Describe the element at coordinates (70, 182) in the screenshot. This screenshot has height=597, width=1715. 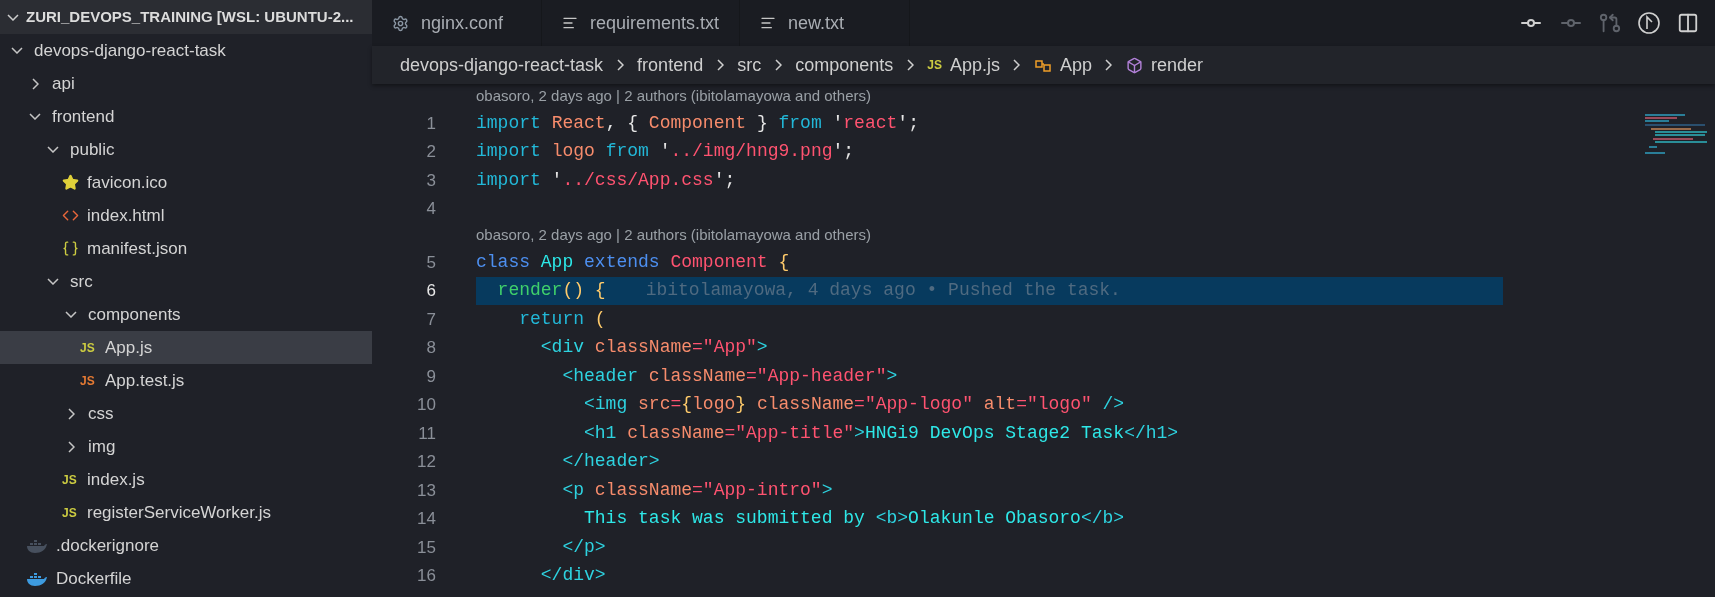
I see `star-icon` at that location.